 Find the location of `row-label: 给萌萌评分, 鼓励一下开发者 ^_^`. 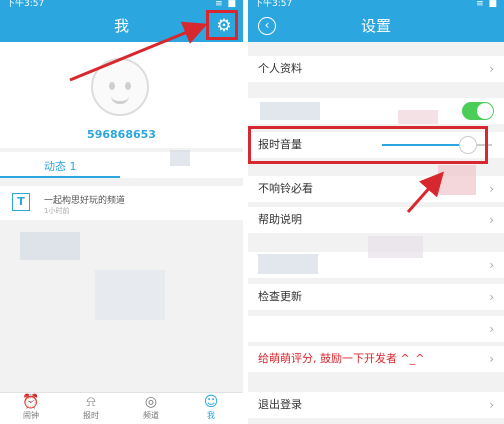

row-label: 给萌萌评分, 鼓励一下开发者 ^_^ is located at coordinates (341, 358).